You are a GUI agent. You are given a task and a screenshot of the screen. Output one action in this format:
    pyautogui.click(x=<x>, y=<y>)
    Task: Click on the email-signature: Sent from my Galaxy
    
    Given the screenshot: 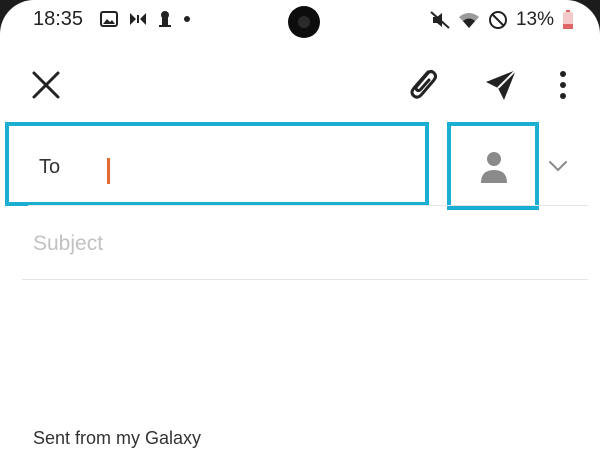 What is the action you would take?
    pyautogui.click(x=117, y=438)
    